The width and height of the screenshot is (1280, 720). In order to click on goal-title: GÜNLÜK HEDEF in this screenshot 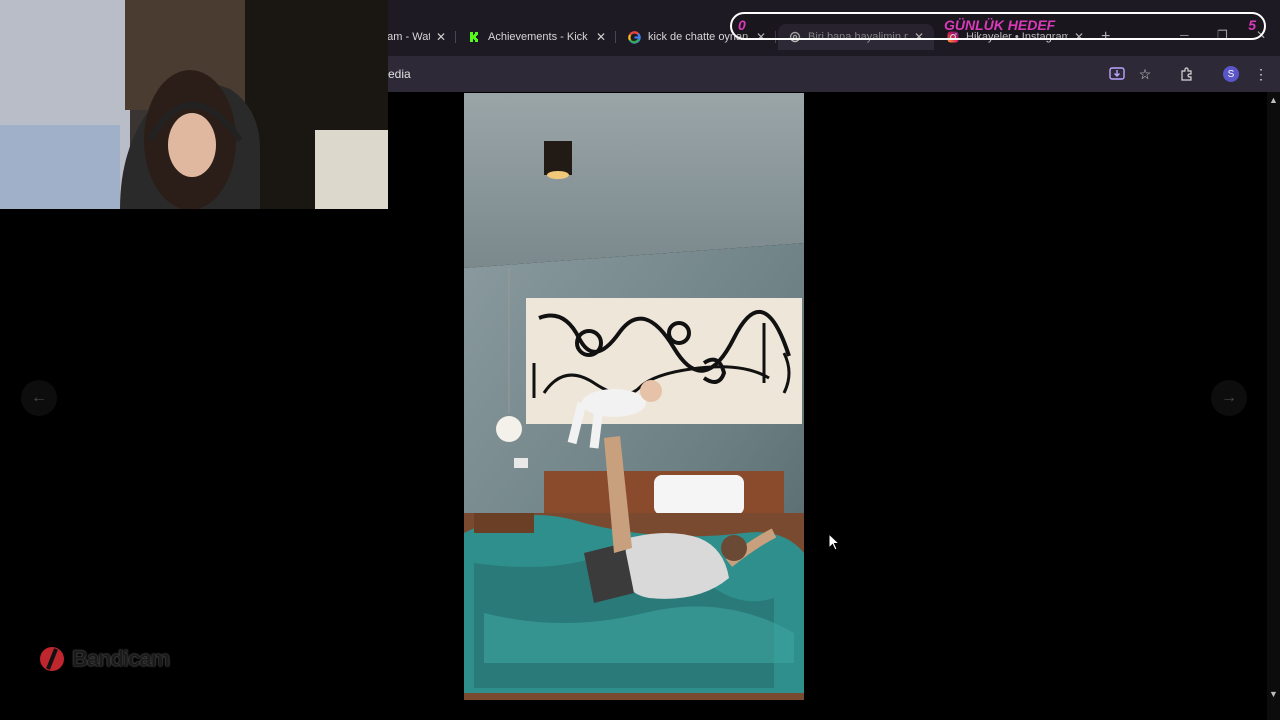, I will do `click(1000, 25)`.